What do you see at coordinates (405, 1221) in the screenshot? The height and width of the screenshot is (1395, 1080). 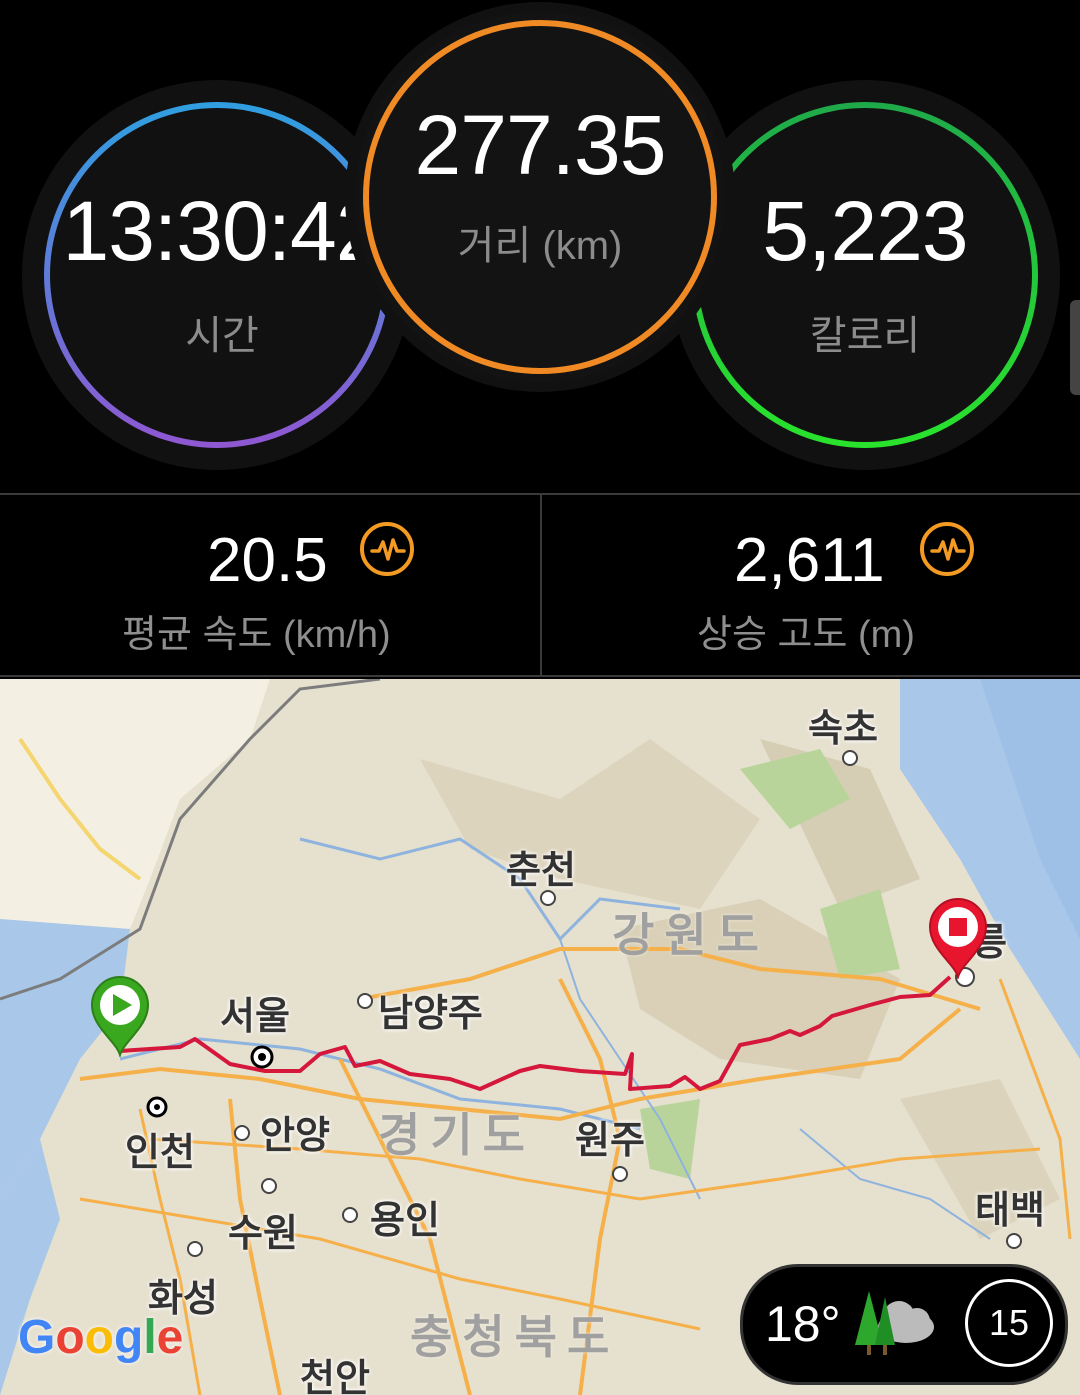 I see `map-label-yongin: 용인` at bounding box center [405, 1221].